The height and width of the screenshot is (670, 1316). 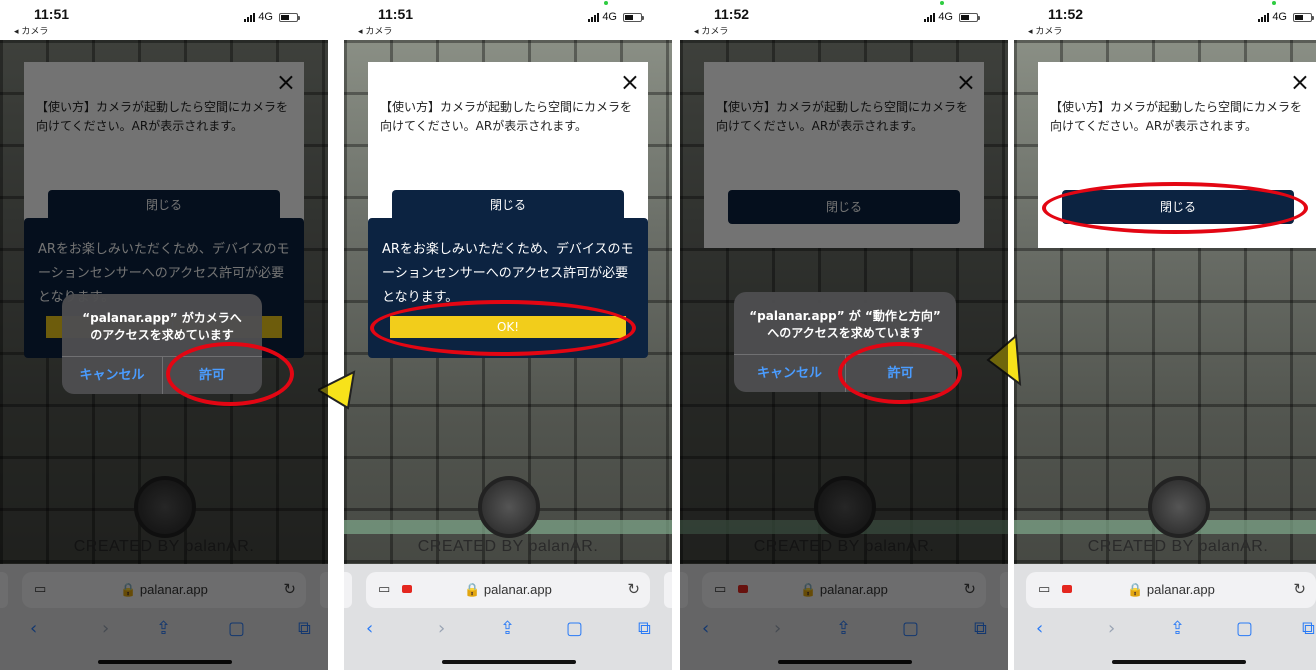 What do you see at coordinates (668, 590) in the screenshot?
I see `next-tab-pill` at bounding box center [668, 590].